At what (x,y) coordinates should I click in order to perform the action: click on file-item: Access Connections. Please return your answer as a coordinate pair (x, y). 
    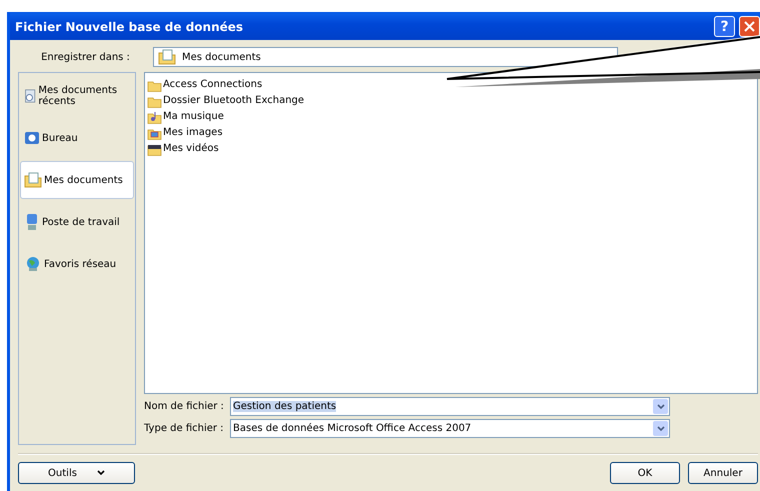
    Looking at the image, I should click on (212, 84).